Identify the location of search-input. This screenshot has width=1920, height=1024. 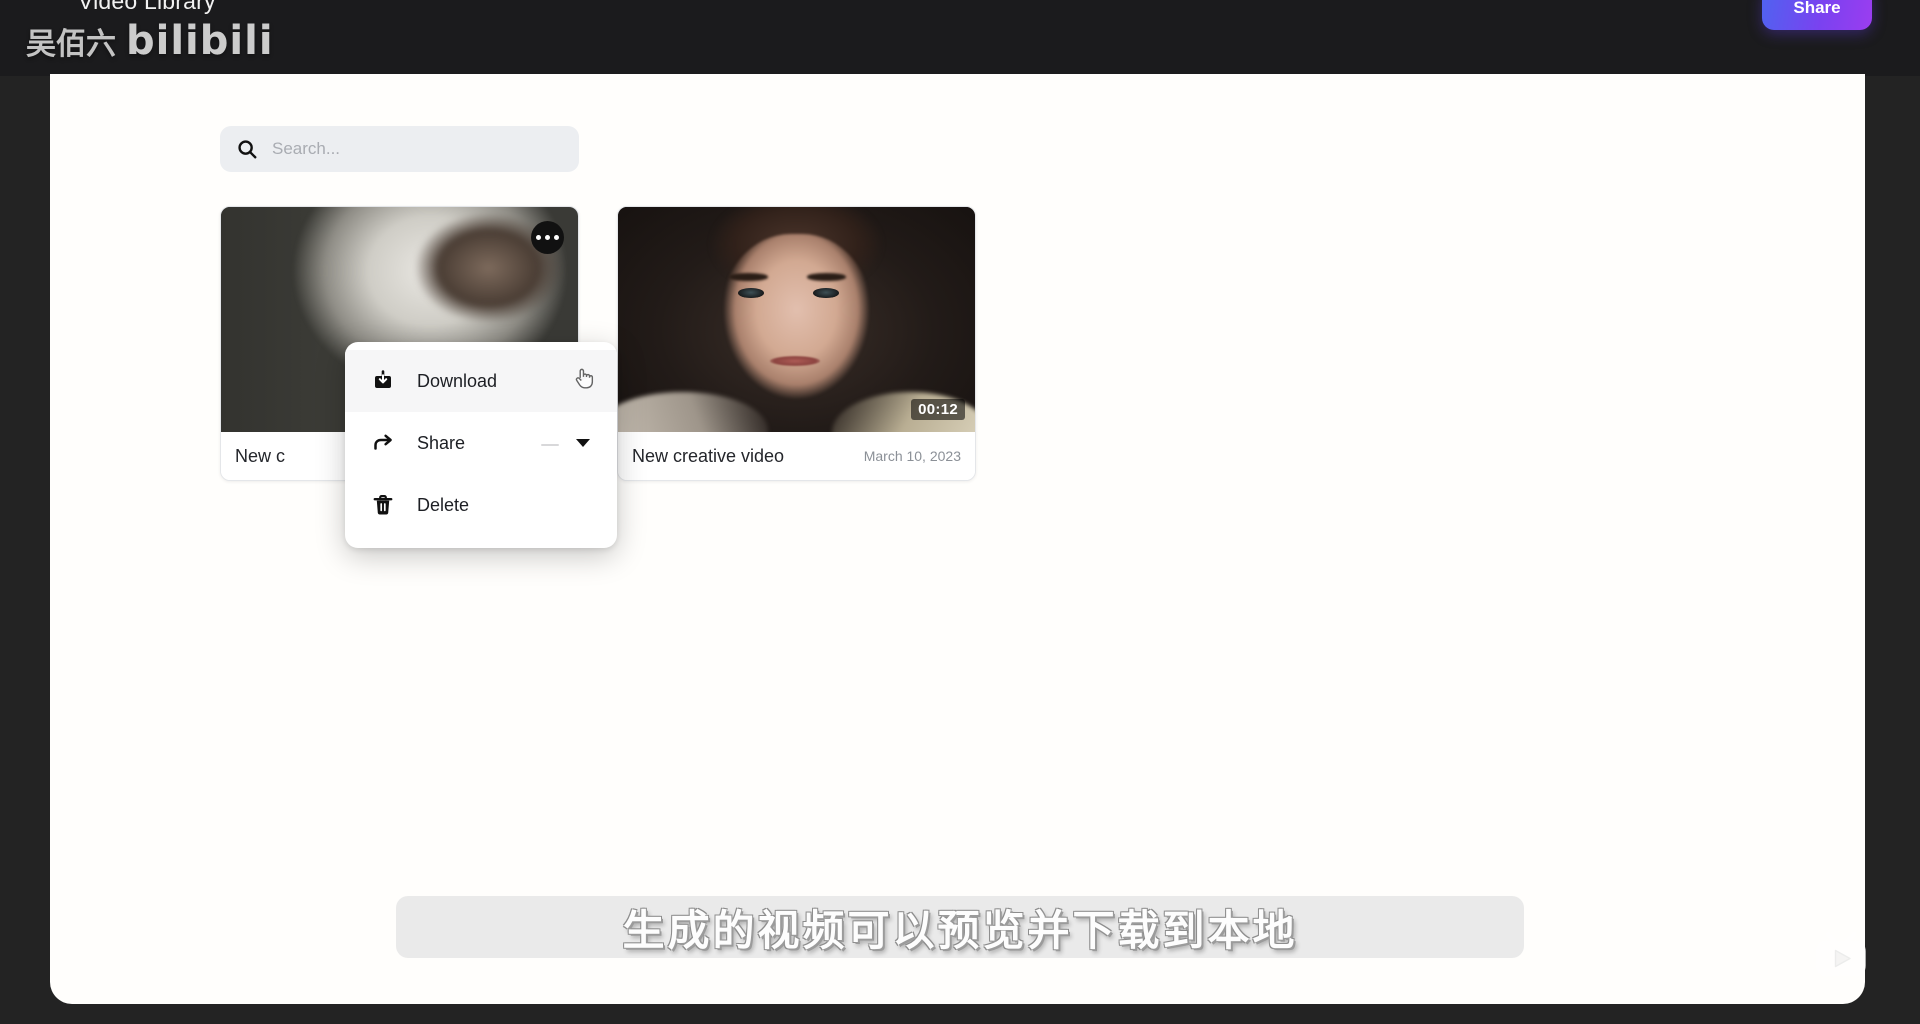
(417, 149).